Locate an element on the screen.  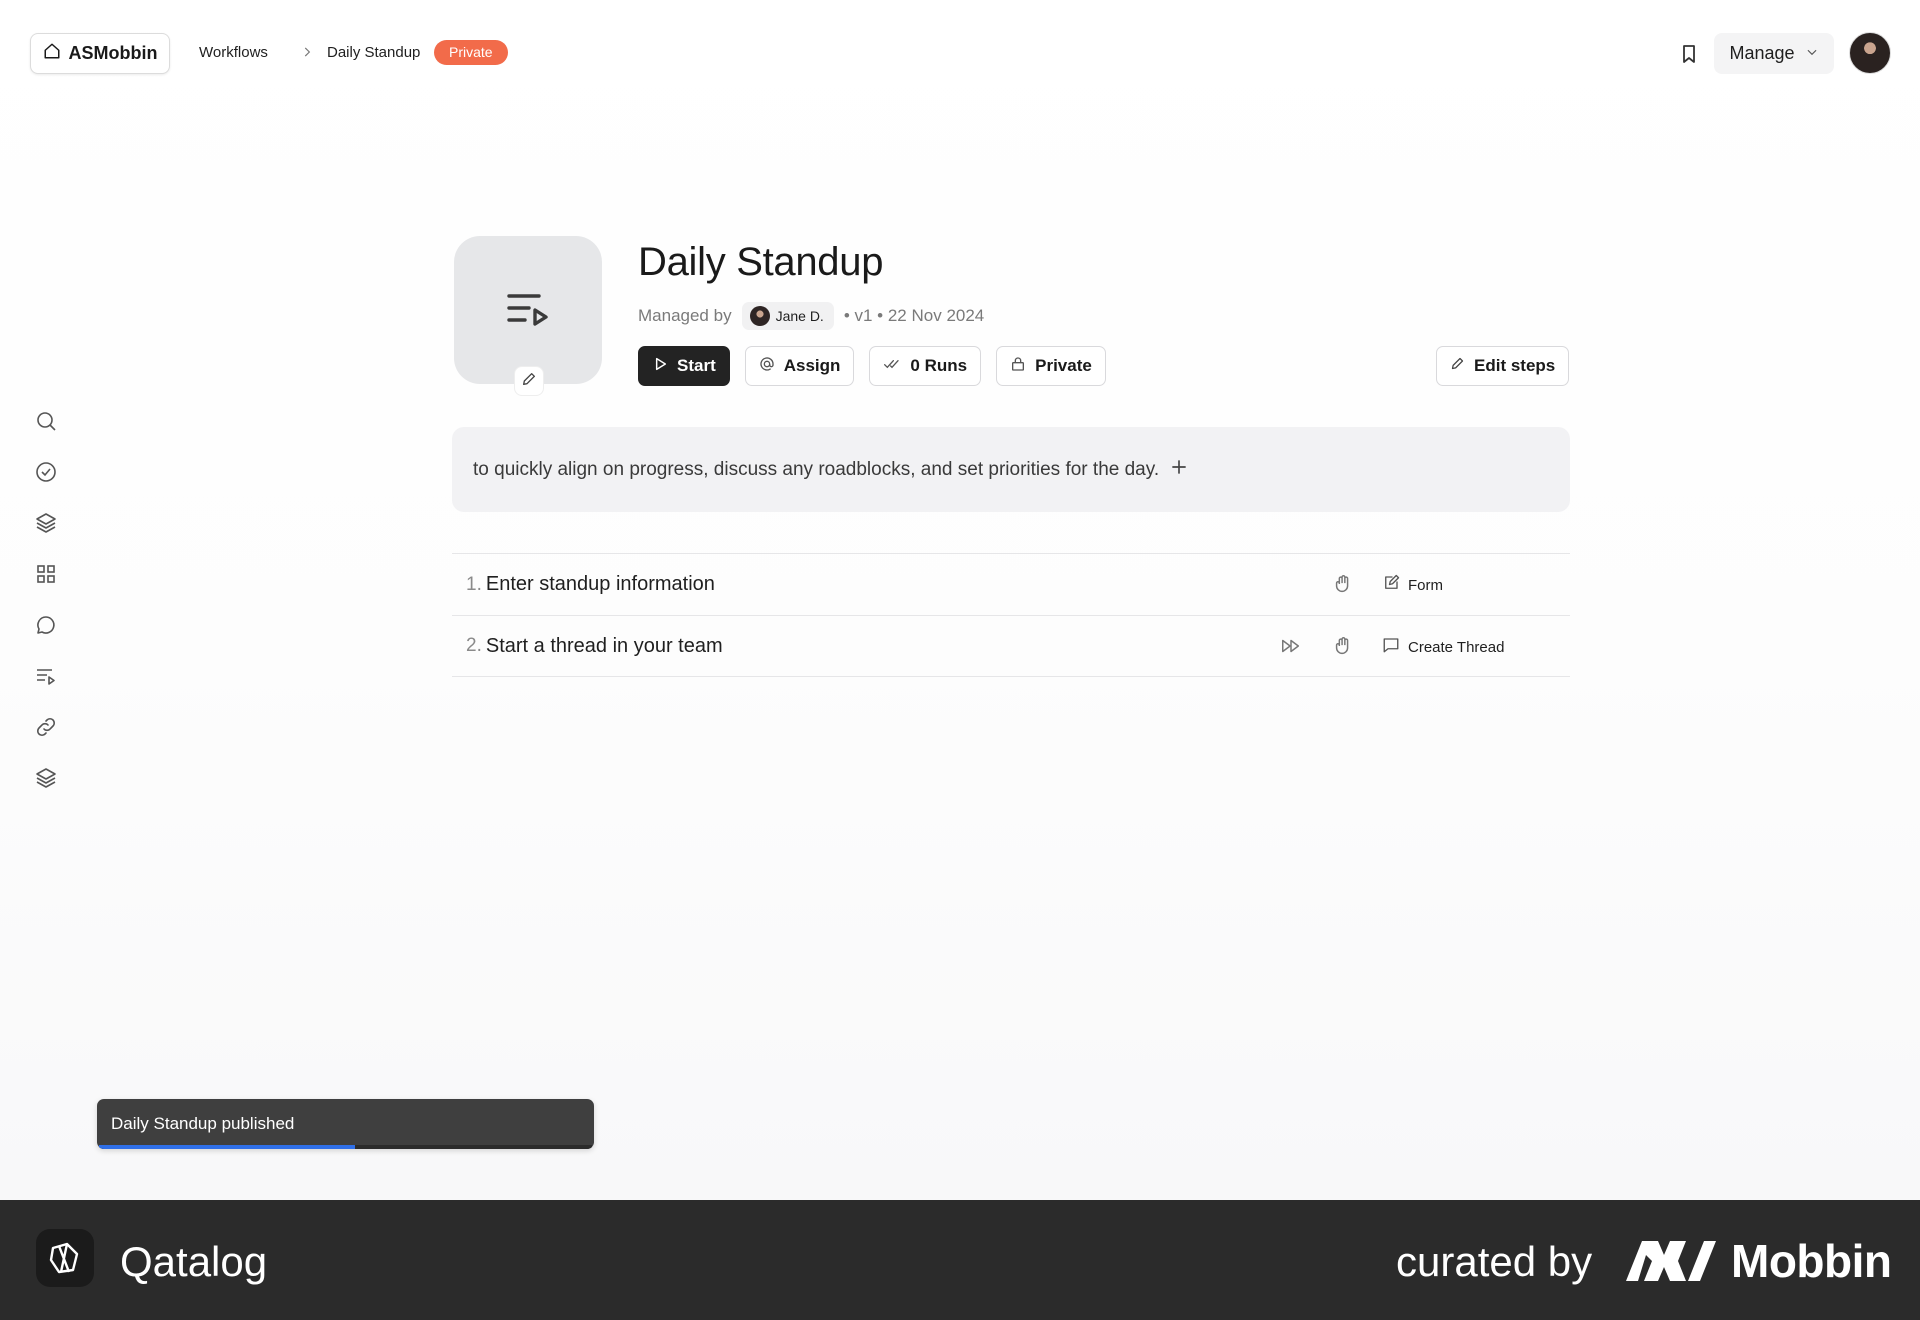
grid-icon is located at coordinates (46, 574).